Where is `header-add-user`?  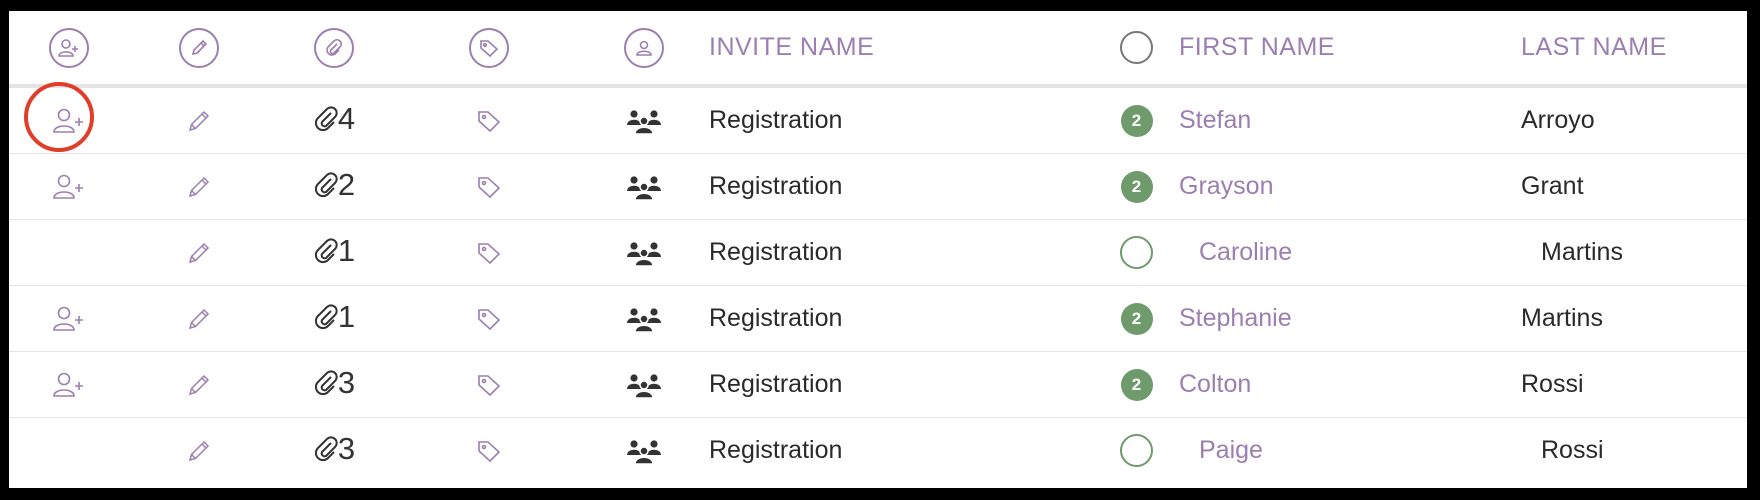
header-add-user is located at coordinates (69, 49).